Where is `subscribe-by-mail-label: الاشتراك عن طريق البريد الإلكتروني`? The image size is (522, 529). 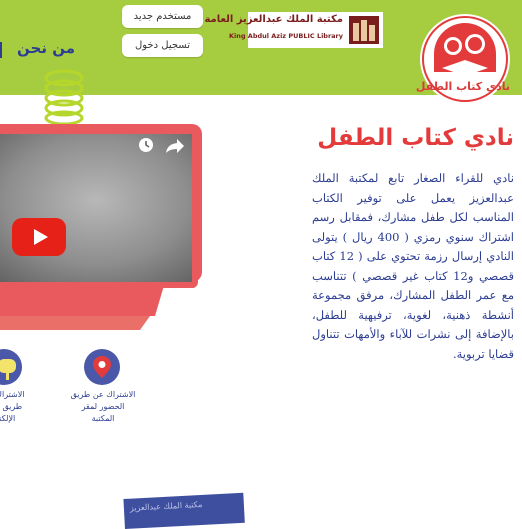
subscribe-by-mail-label: الاشتراك عن طريق البريد الإلكتروني is located at coordinates (12, 406).